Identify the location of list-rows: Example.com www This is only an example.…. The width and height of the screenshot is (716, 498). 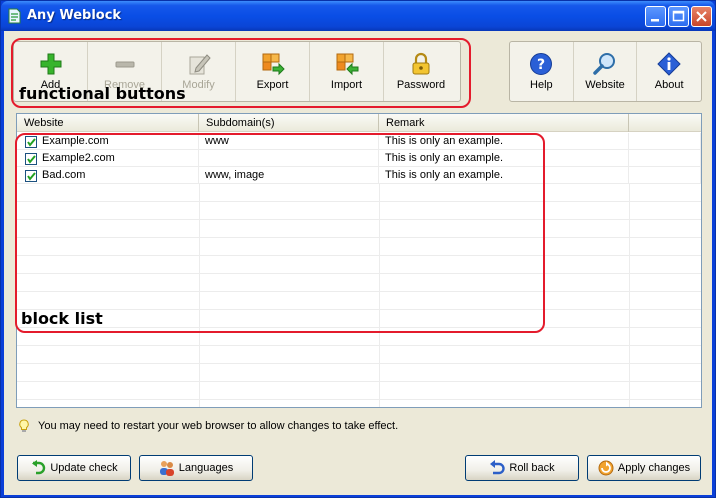
(359, 158).